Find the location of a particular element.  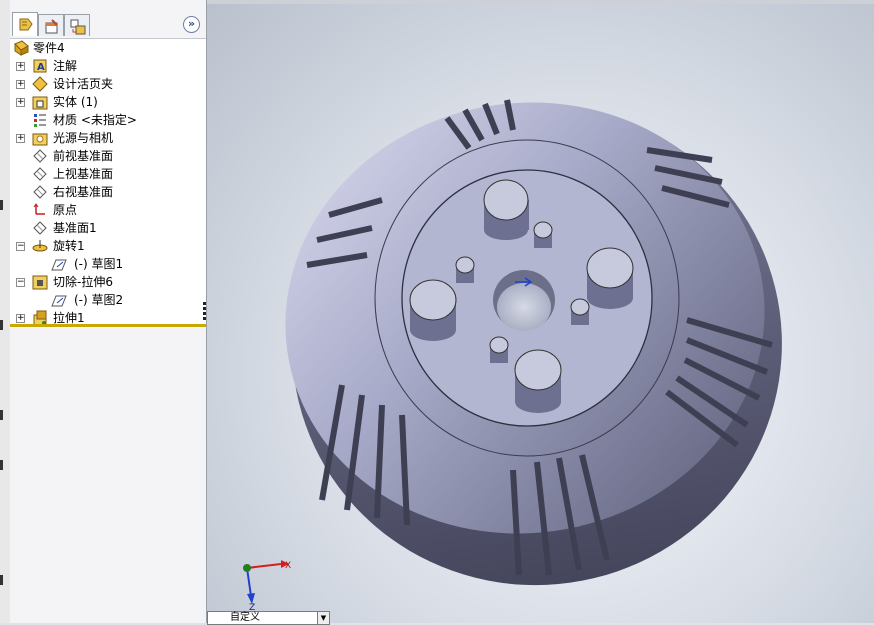

tree-item: − 切除-拉伸6 is located at coordinates (108, 282).